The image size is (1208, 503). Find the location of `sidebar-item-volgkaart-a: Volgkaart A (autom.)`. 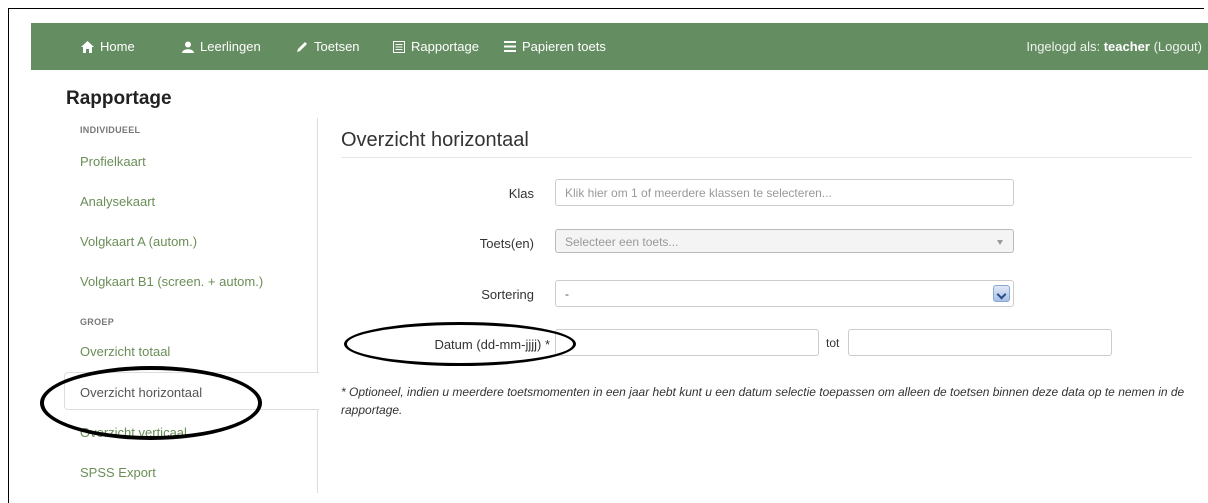

sidebar-item-volgkaart-a: Volgkaart A (autom.) is located at coordinates (138, 241).